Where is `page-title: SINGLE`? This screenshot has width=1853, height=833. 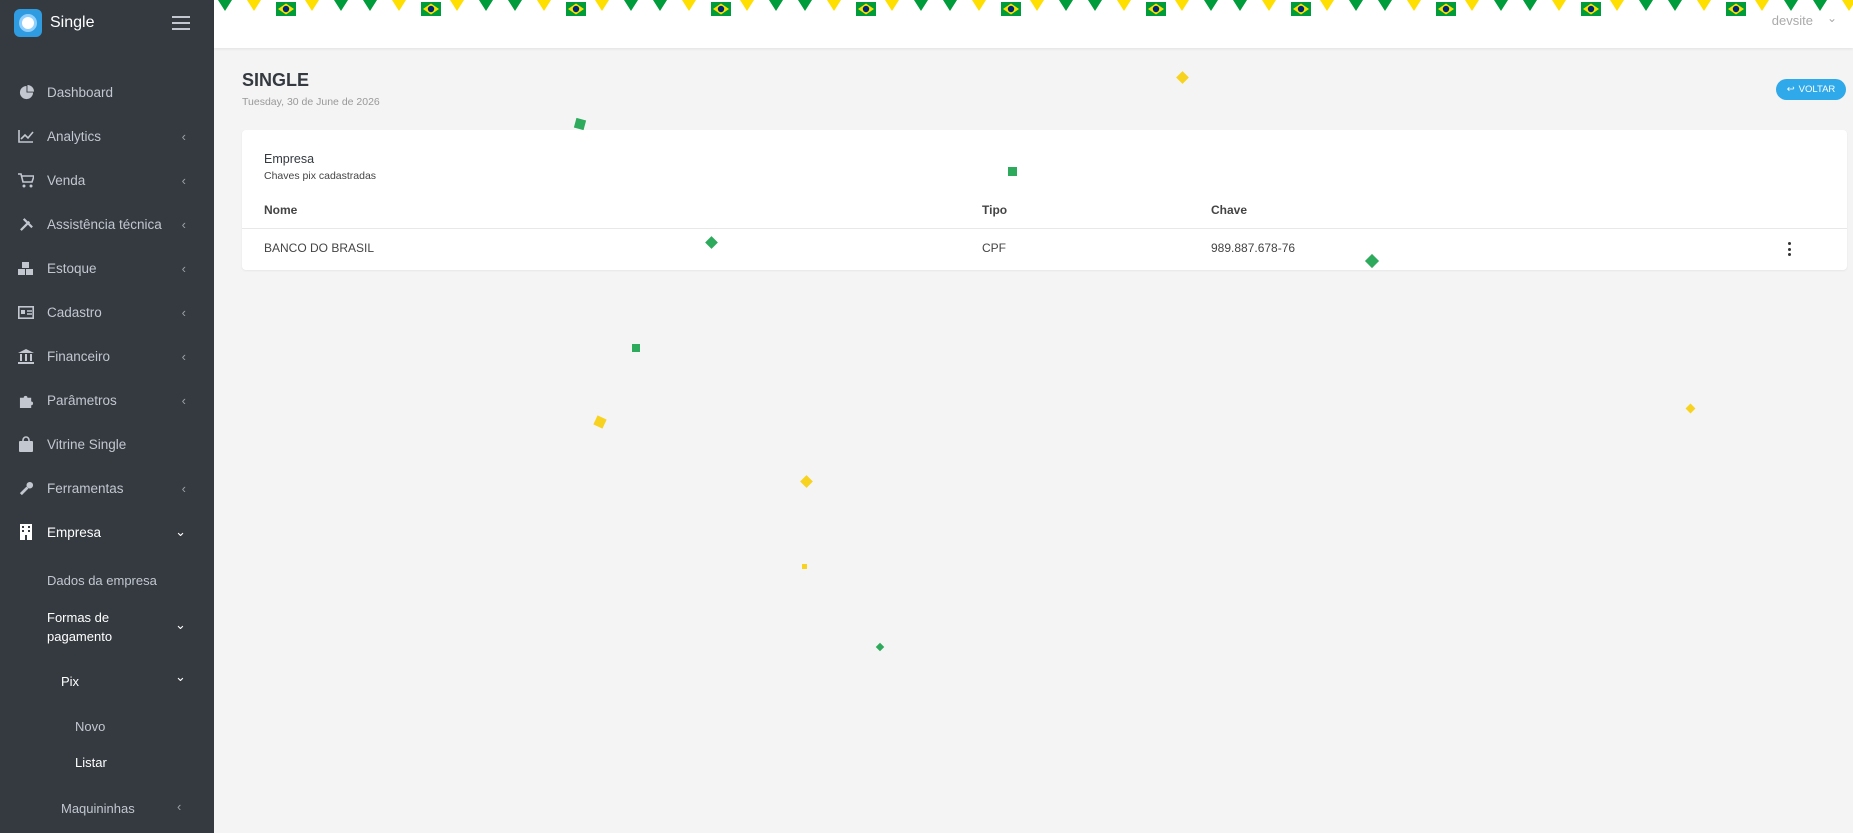
page-title: SINGLE is located at coordinates (276, 80).